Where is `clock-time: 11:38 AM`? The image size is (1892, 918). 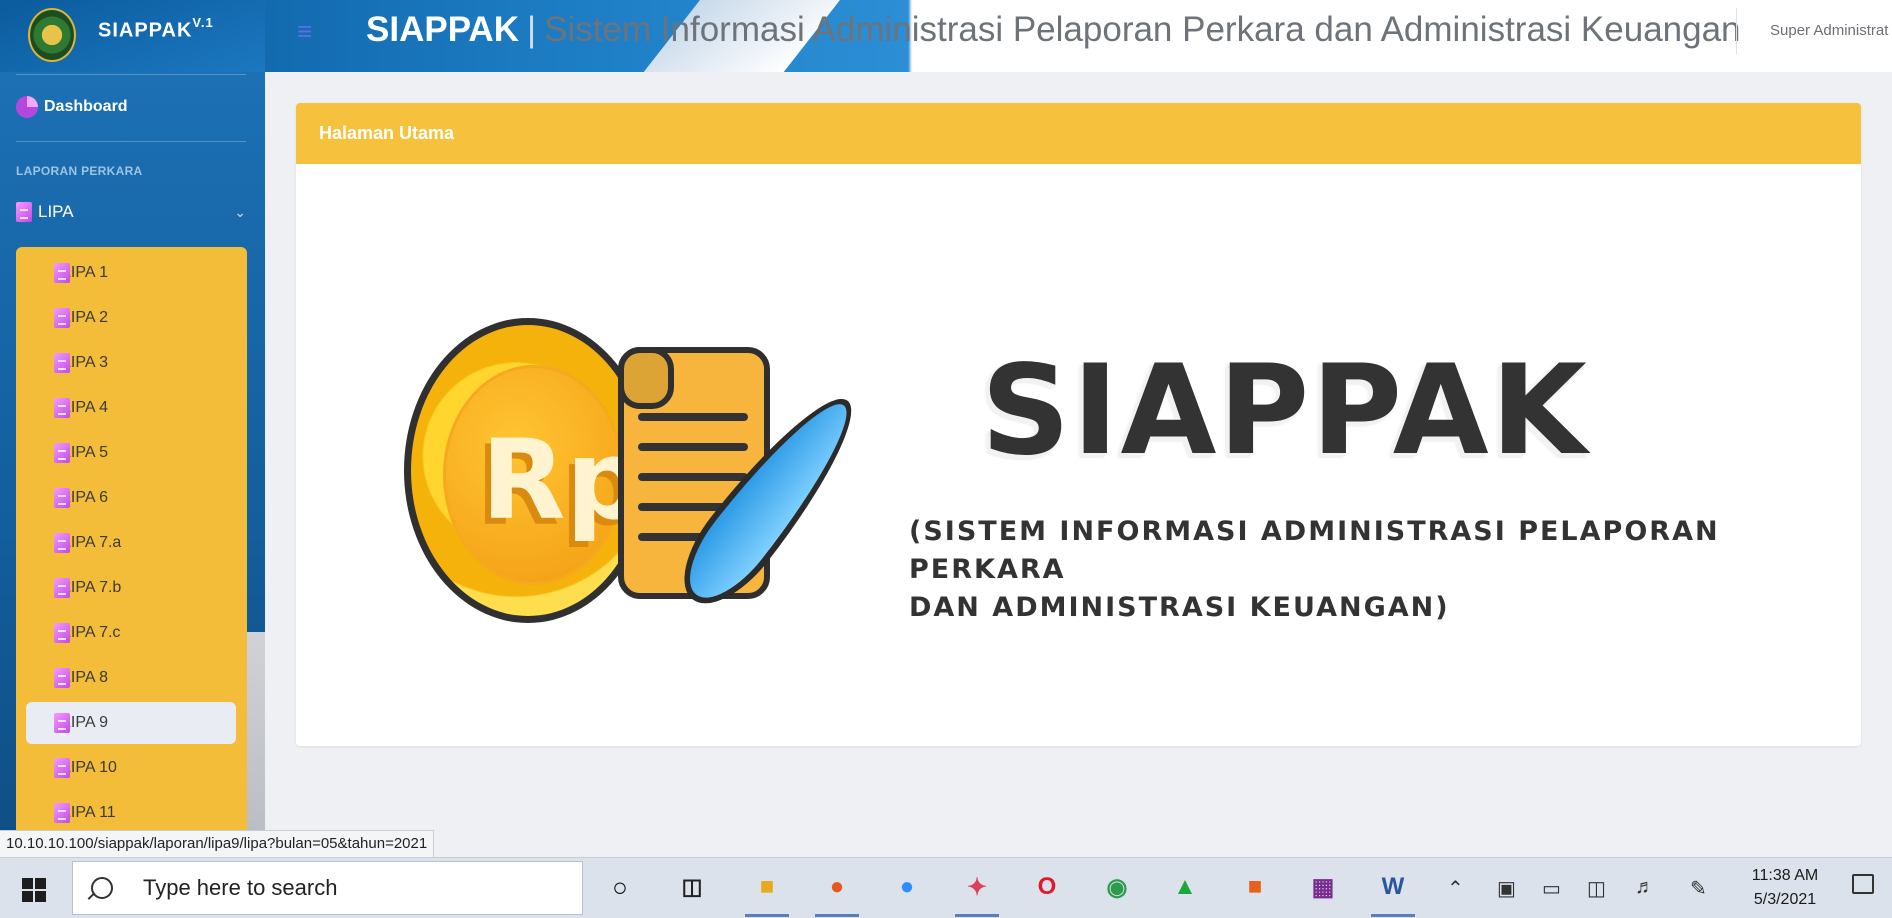 clock-time: 11:38 AM is located at coordinates (1785, 875).